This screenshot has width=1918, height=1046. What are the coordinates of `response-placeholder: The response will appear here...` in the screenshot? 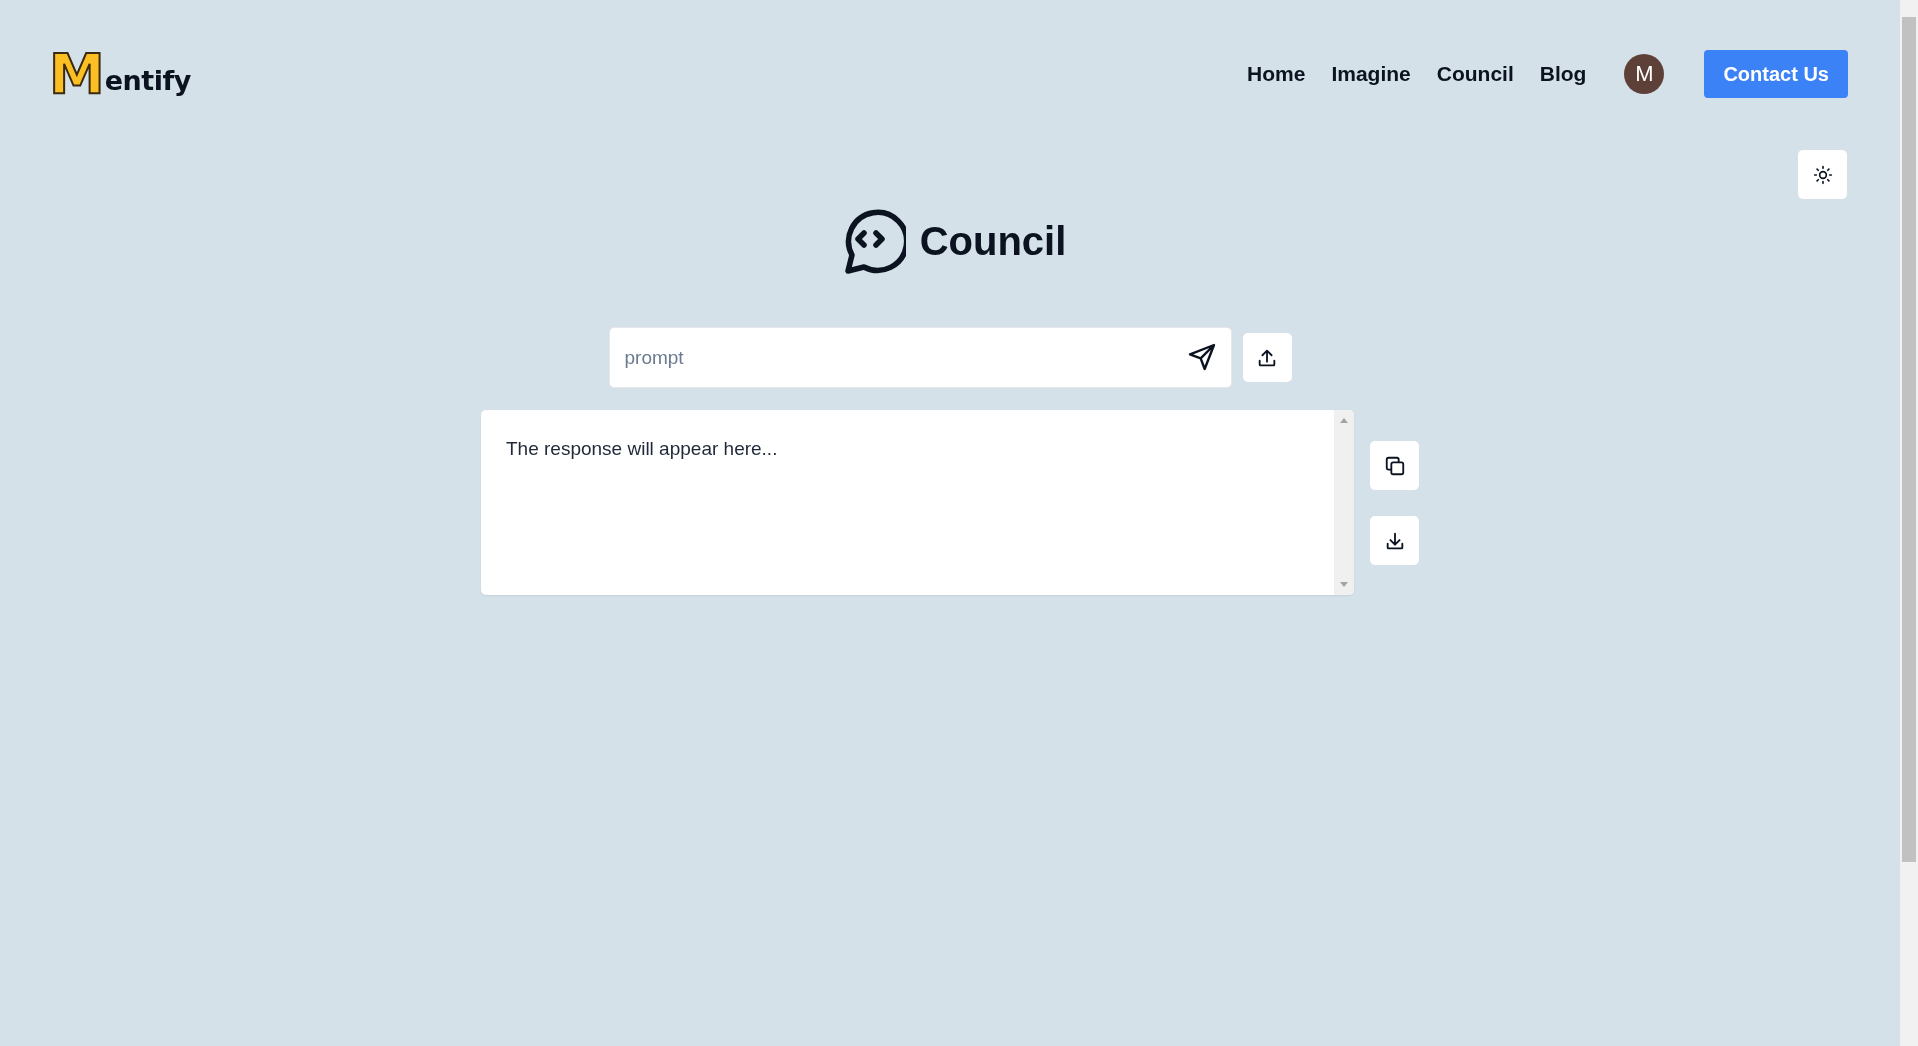 It's located at (642, 449).